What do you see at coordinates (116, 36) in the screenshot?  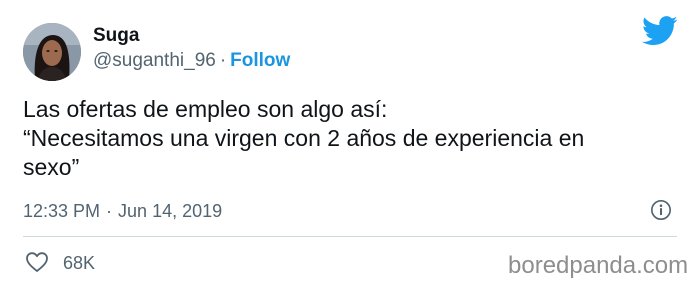 I see `author-name: Suga` at bounding box center [116, 36].